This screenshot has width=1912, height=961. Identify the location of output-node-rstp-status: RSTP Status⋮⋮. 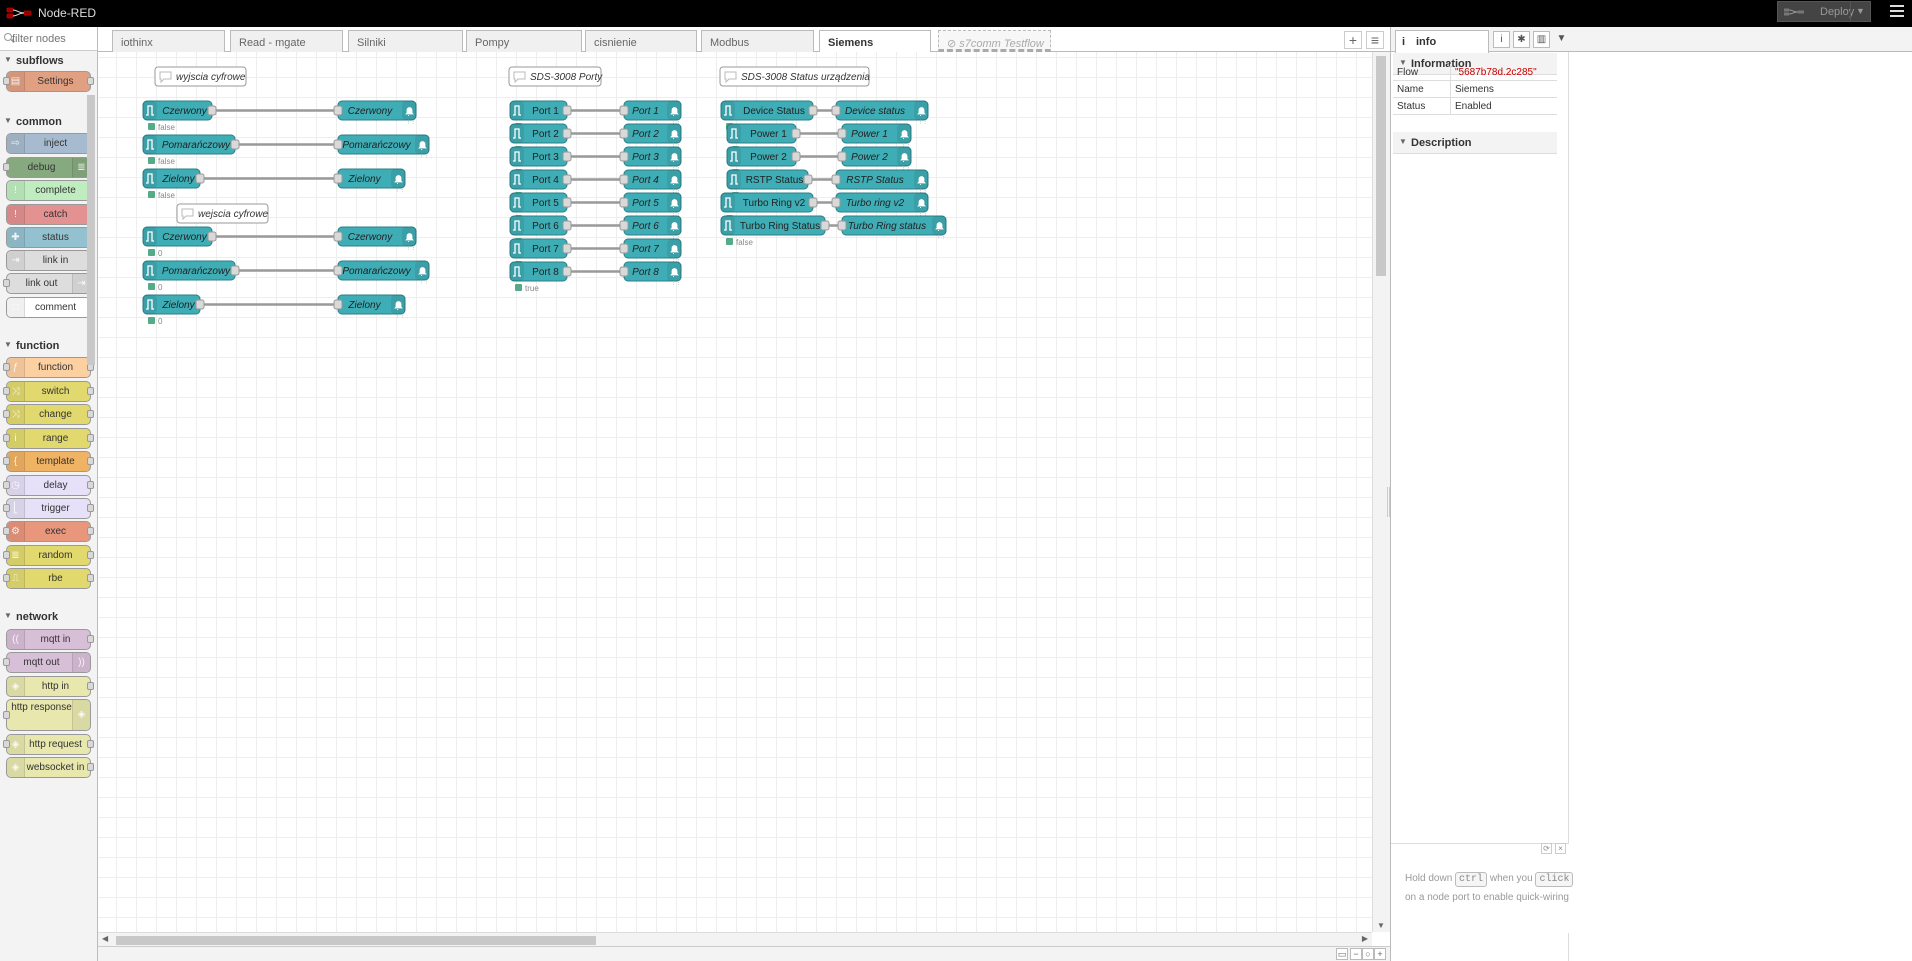
(880, 181).